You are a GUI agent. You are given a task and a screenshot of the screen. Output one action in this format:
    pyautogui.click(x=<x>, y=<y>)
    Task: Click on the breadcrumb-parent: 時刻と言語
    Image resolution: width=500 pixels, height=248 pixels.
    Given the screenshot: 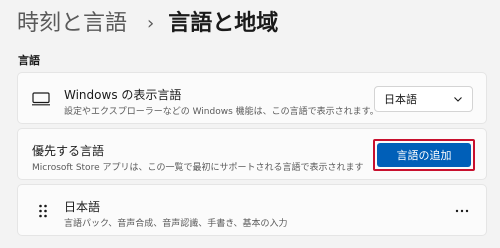 What is the action you would take?
    pyautogui.click(x=72, y=24)
    